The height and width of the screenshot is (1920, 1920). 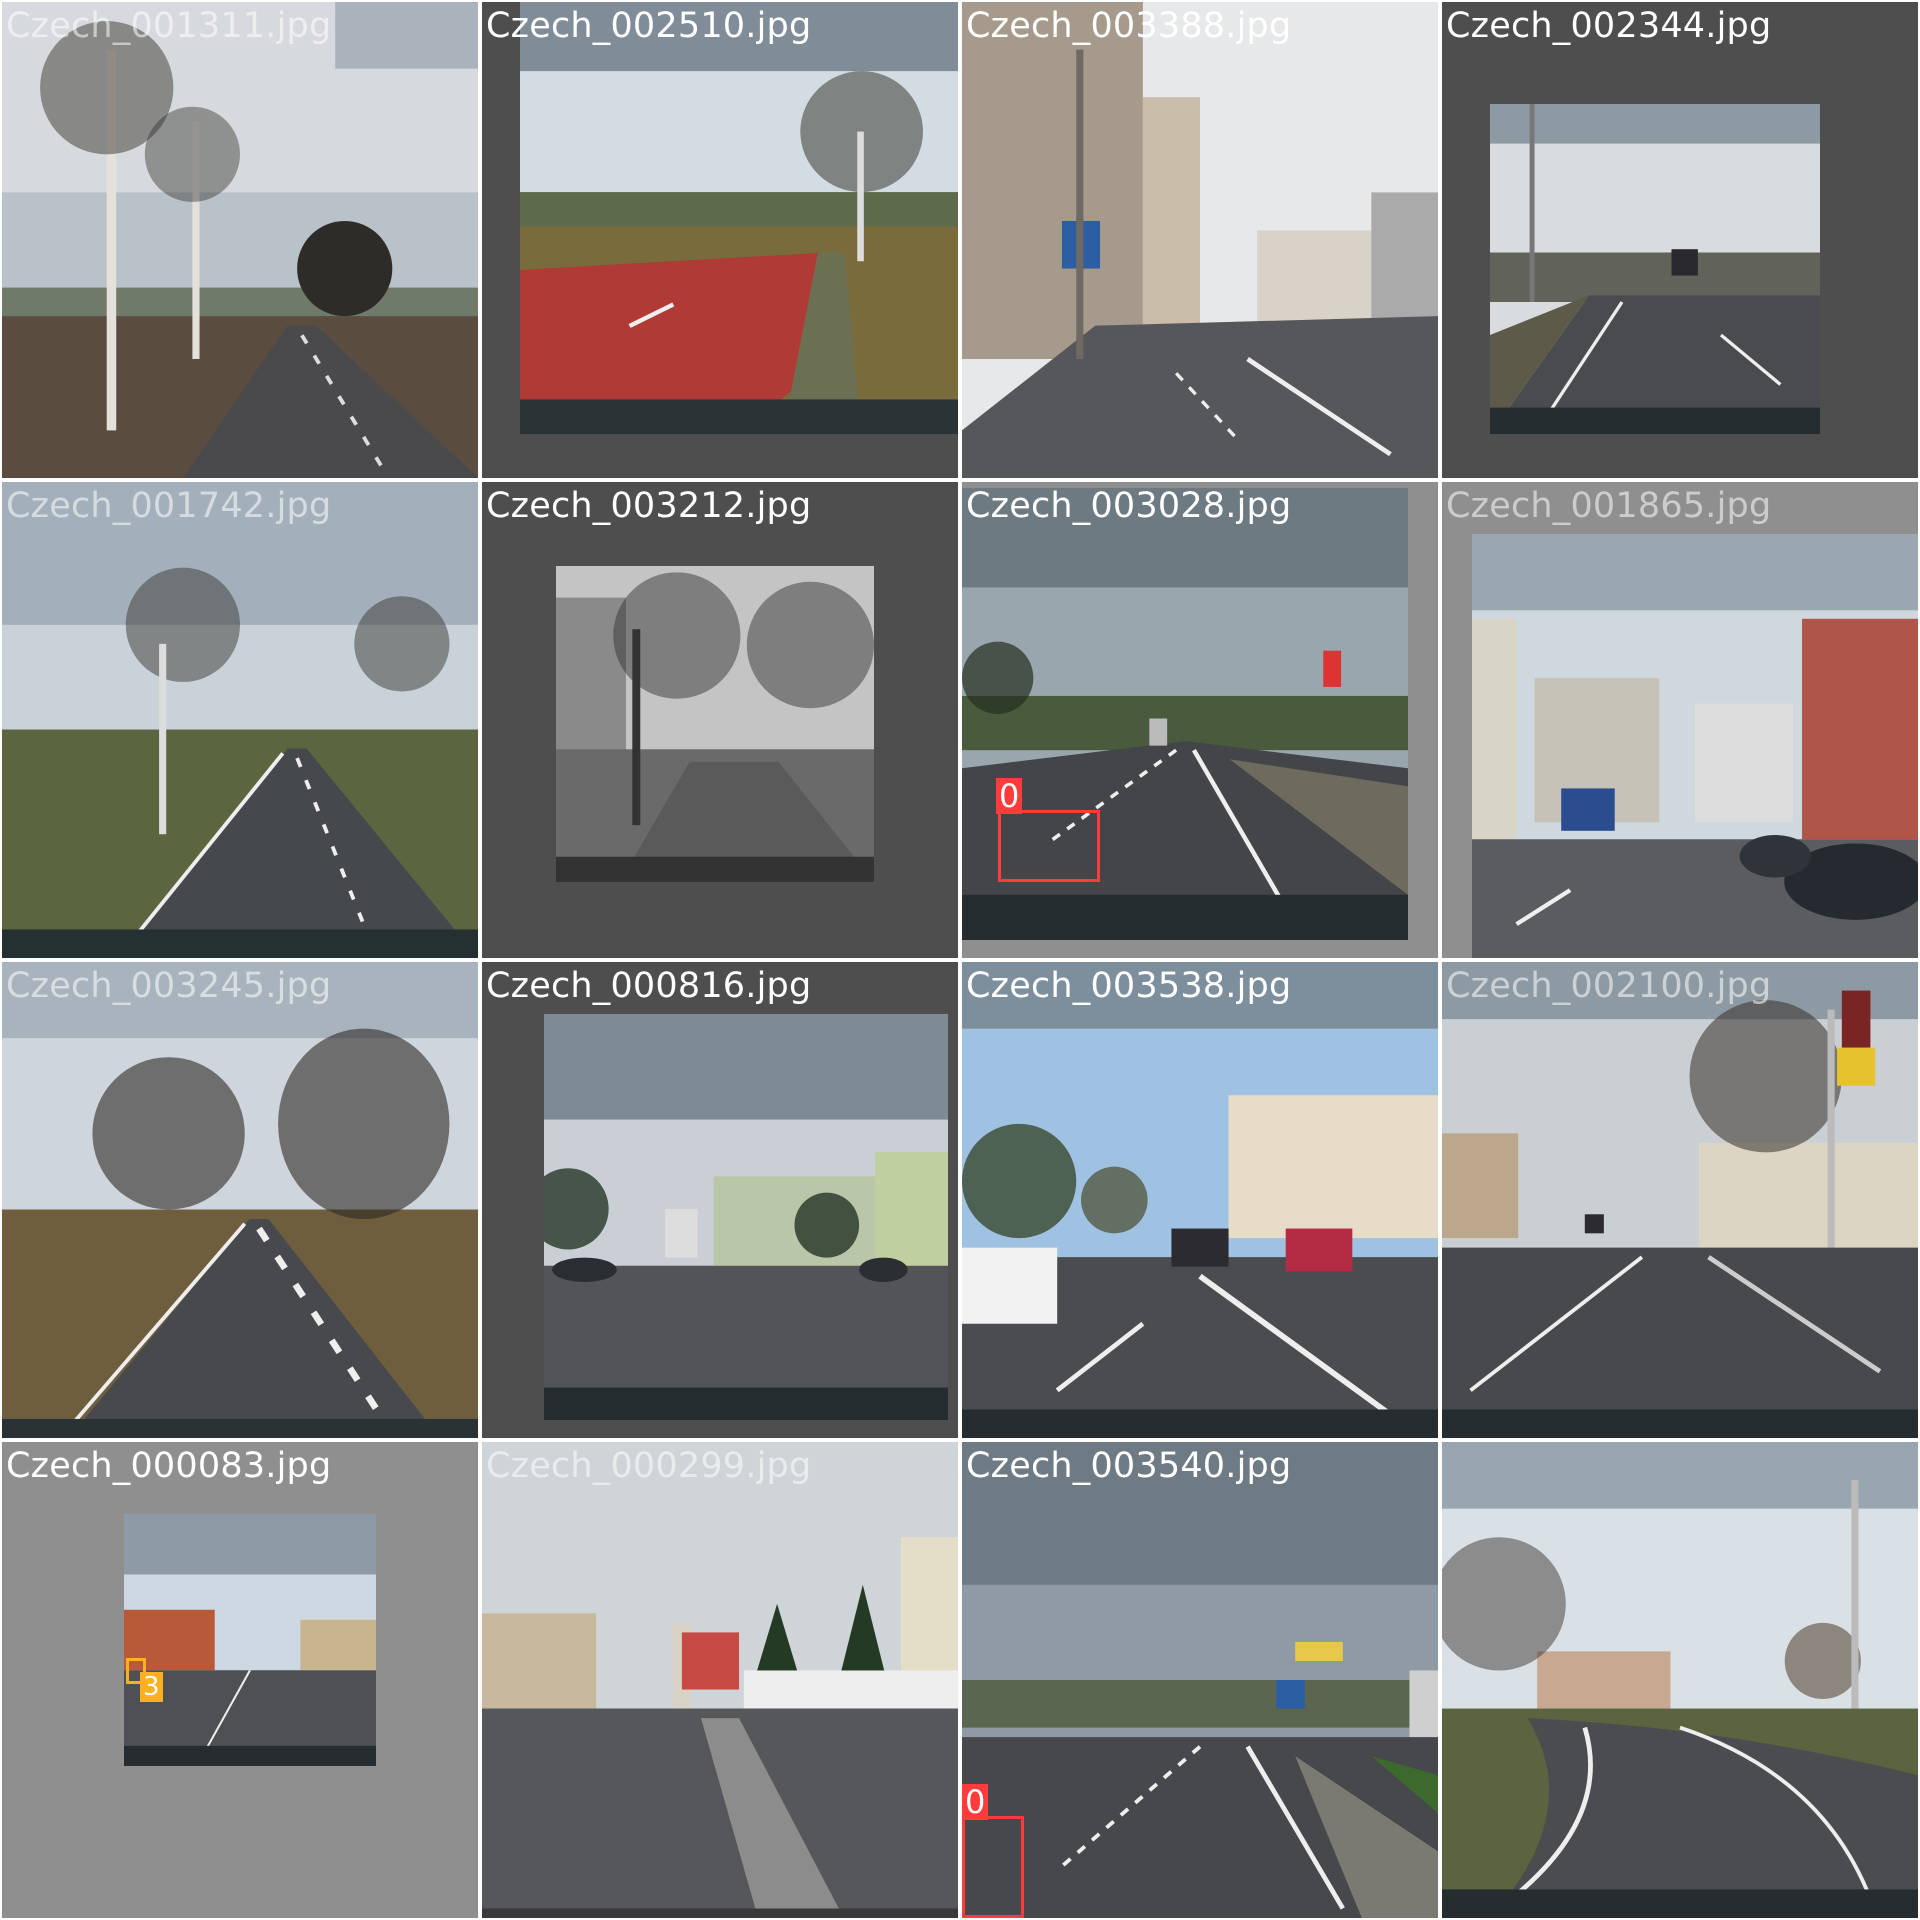 What do you see at coordinates (169, 986) in the screenshot?
I see `filename-label: Czech_003245.jpg` at bounding box center [169, 986].